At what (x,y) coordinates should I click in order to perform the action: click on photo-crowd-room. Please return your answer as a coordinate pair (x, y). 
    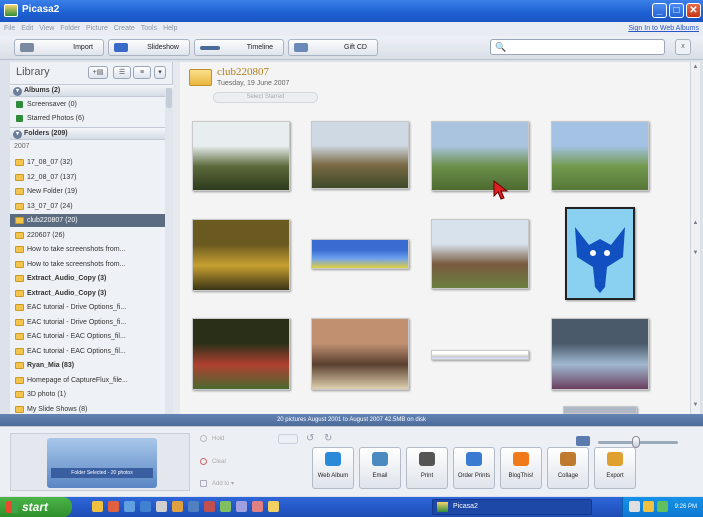
    Looking at the image, I should click on (360, 354).